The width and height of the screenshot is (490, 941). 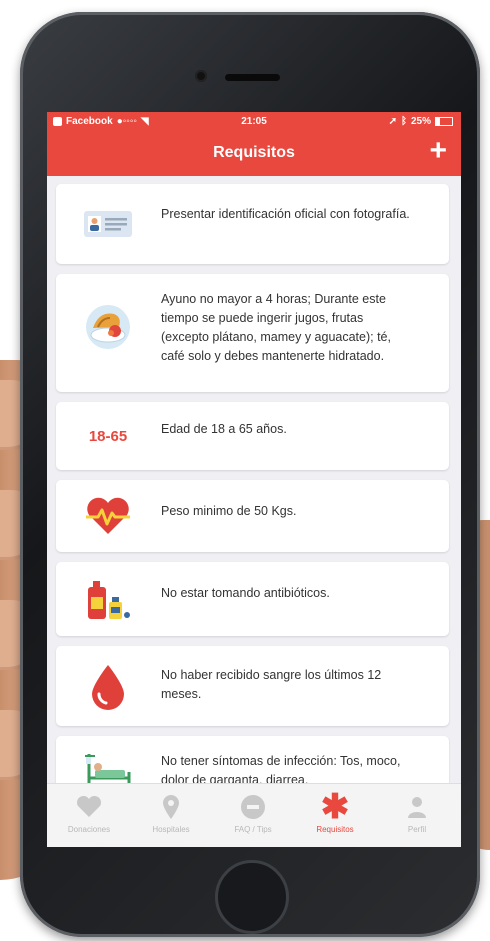 I want to click on tab-label: Perfil, so click(x=417, y=829).